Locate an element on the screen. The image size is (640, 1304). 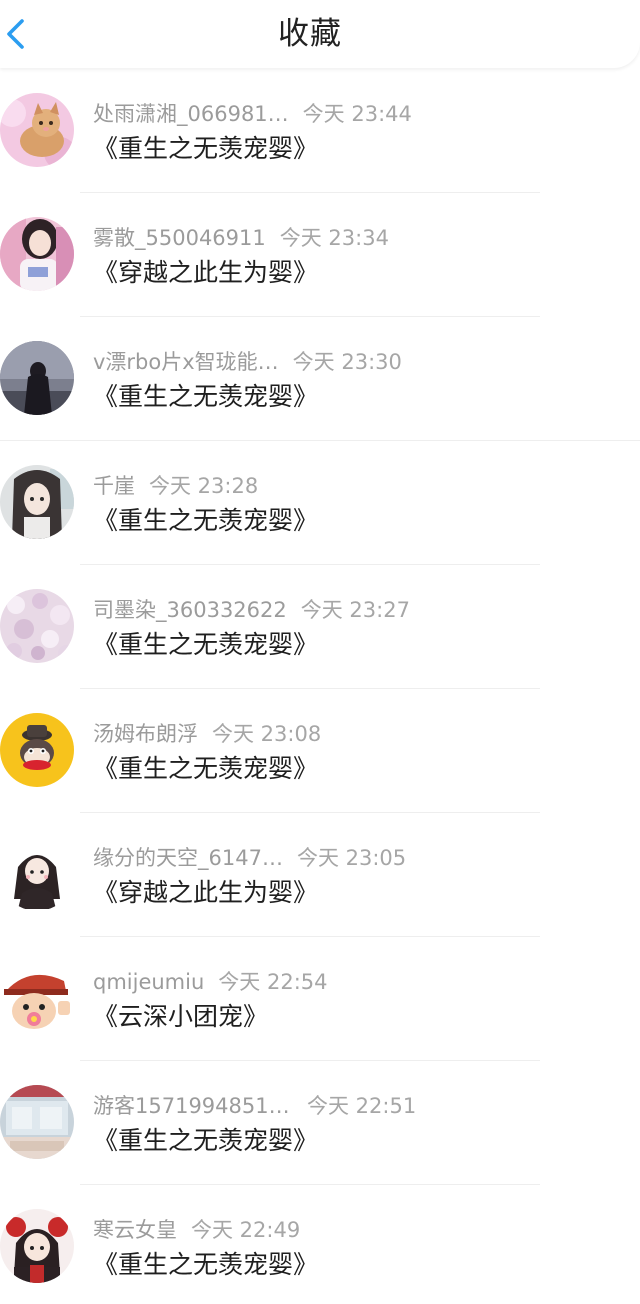
timestamp: 今天 22:51 is located at coordinates (362, 1106).